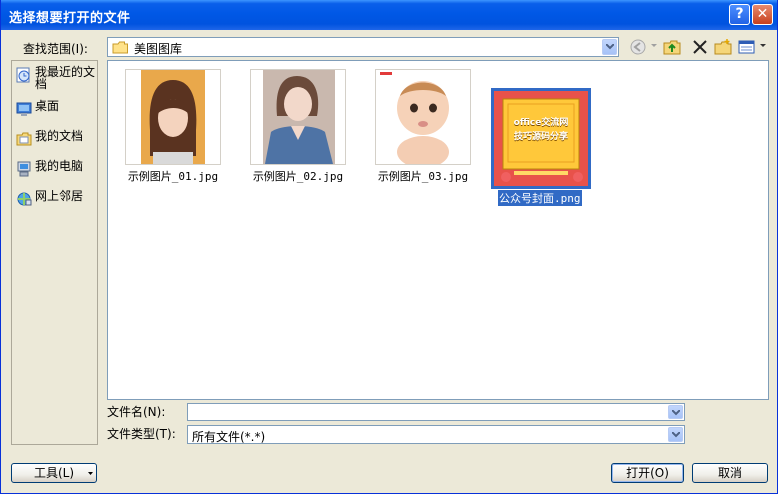 The image size is (778, 494). I want to click on folder-icon, so click(120, 47).